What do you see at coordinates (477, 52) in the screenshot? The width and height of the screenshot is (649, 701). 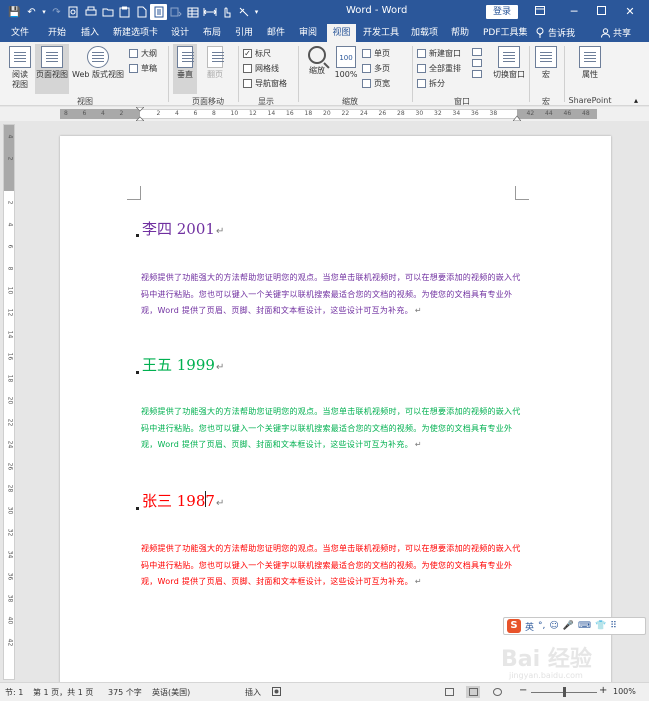 I see `view-side-by-side-icon` at bounding box center [477, 52].